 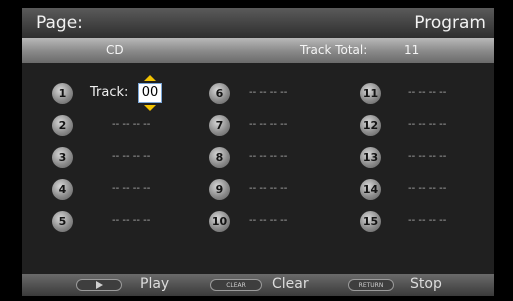 I want to click on slot-number-badge: 7, so click(x=219, y=125).